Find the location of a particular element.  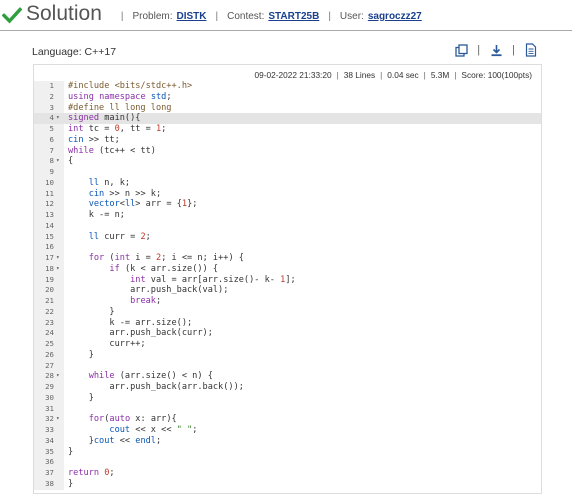

line-number: 1 is located at coordinates (51, 85).